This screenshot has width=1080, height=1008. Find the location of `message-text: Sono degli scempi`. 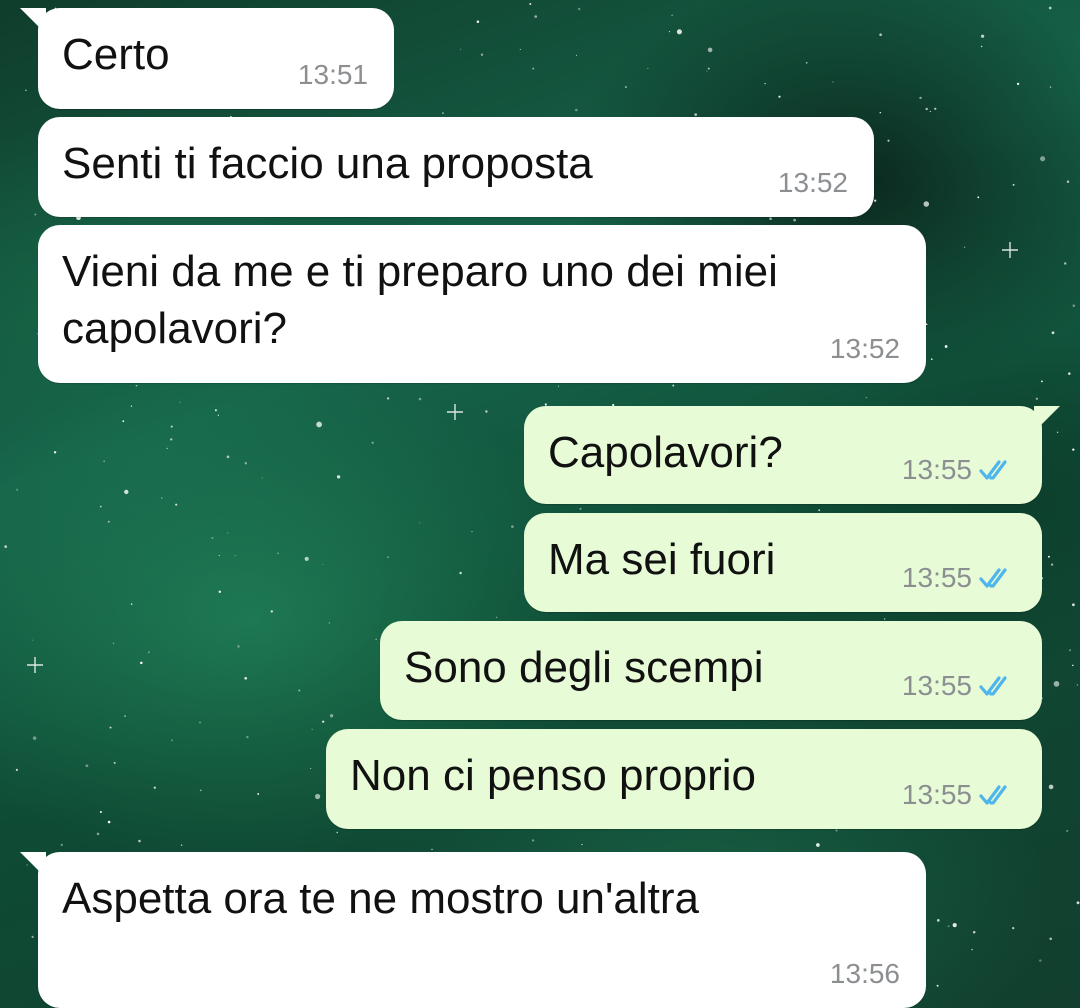

message-text: Sono degli scempi is located at coordinates (584, 667).